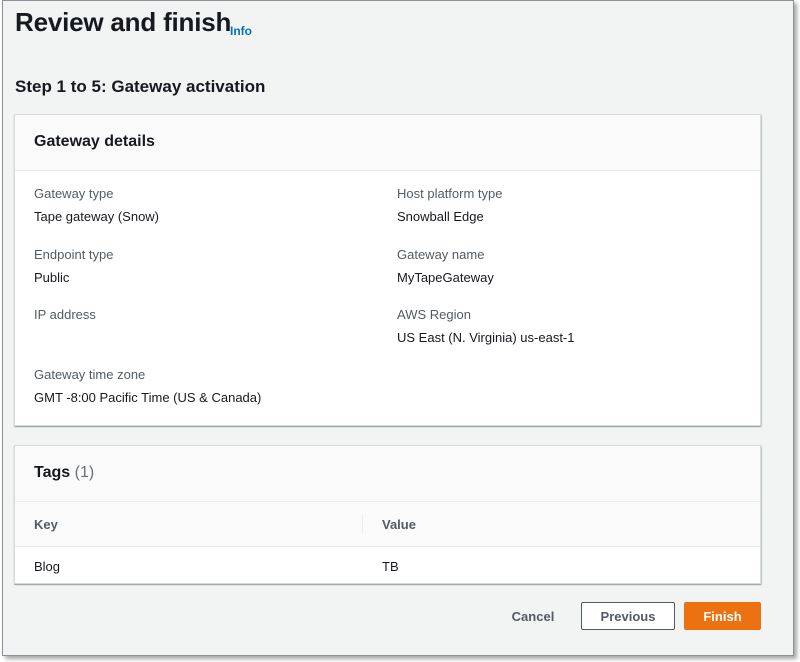 This screenshot has height=662, width=800. Describe the element at coordinates (97, 216) in the screenshot. I see `field-value: Tape gateway (Snow)` at that location.